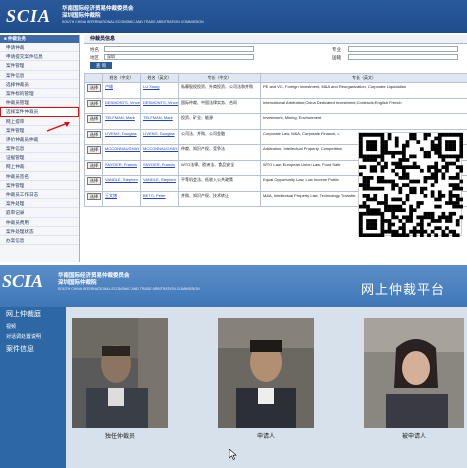 The width and height of the screenshot is (467, 468). Describe the element at coordinates (122, 102) in the screenshot. I see `arbitrator-name-cn: DESMONTS, Vincent` at that location.